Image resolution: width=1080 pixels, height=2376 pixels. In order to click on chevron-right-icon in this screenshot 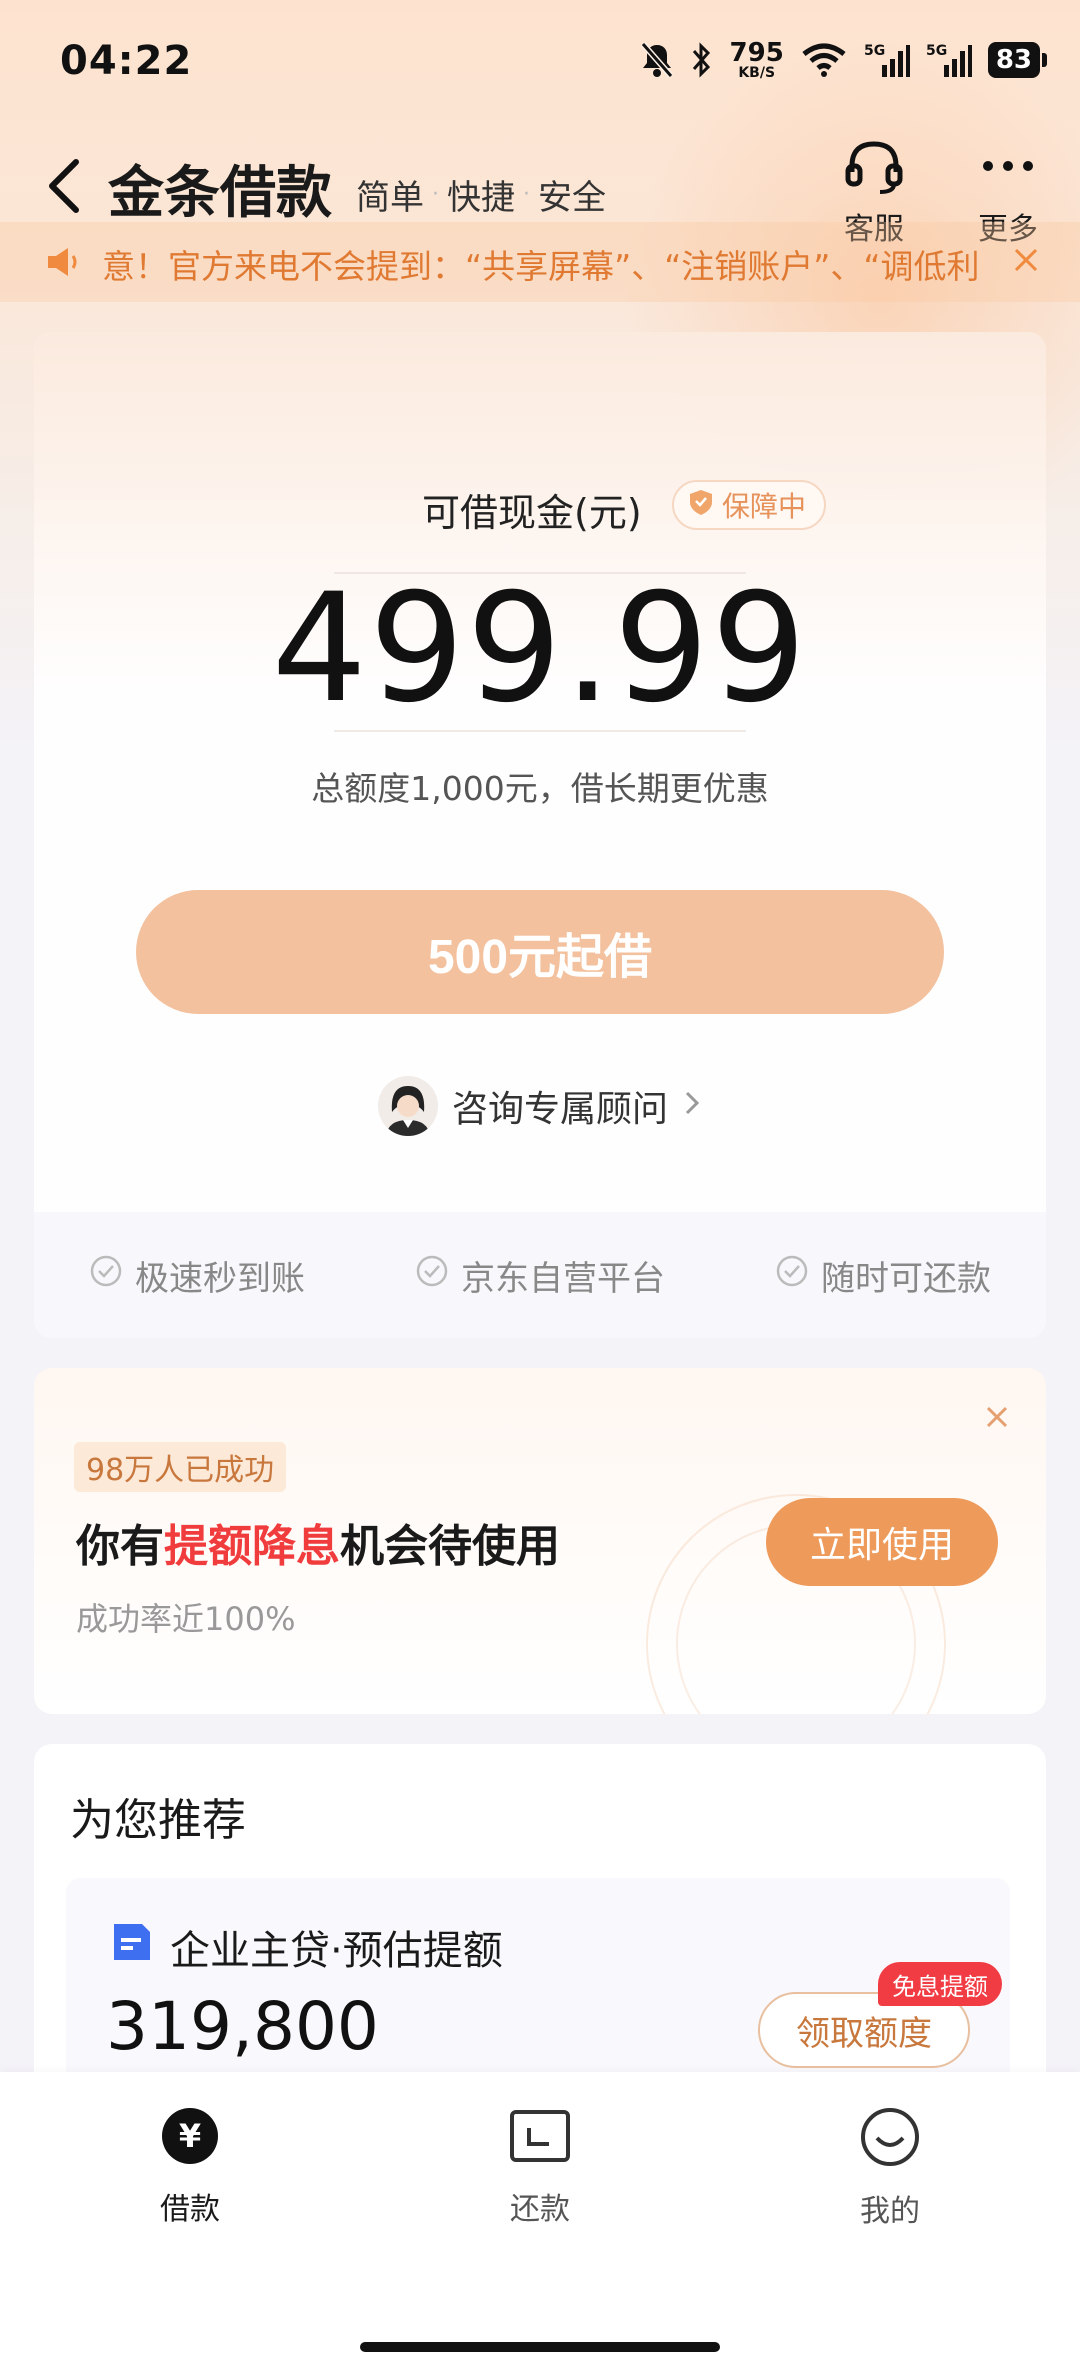, I will do `click(692, 1106)`.